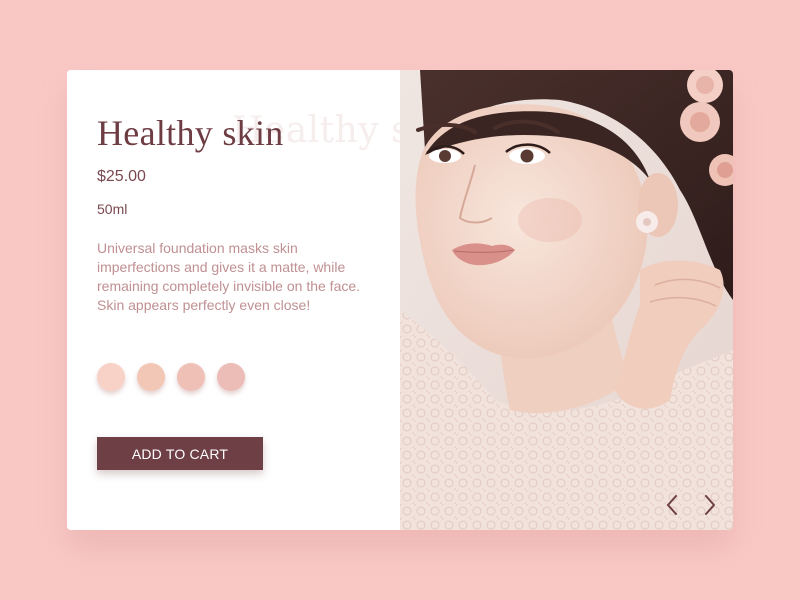 Image resolution: width=800 pixels, height=600 pixels. I want to click on product-title: Healthy skin, so click(190, 133).